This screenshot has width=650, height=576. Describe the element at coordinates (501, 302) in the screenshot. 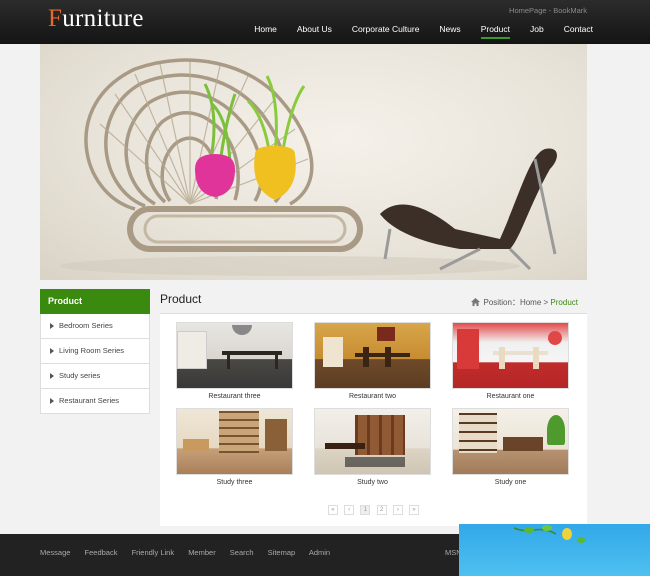

I see `breadcrumb-prefix: Position：` at that location.